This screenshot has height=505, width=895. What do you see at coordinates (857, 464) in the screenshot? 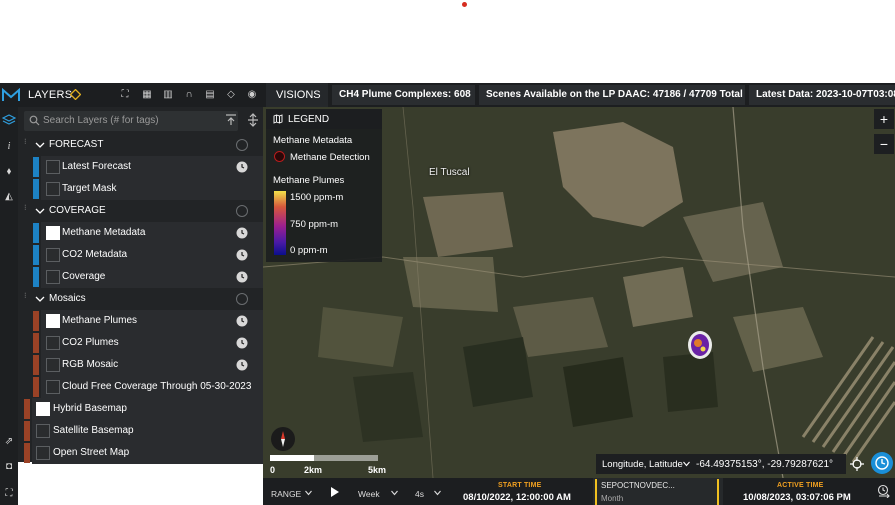
I see `crosshair-icon` at bounding box center [857, 464].